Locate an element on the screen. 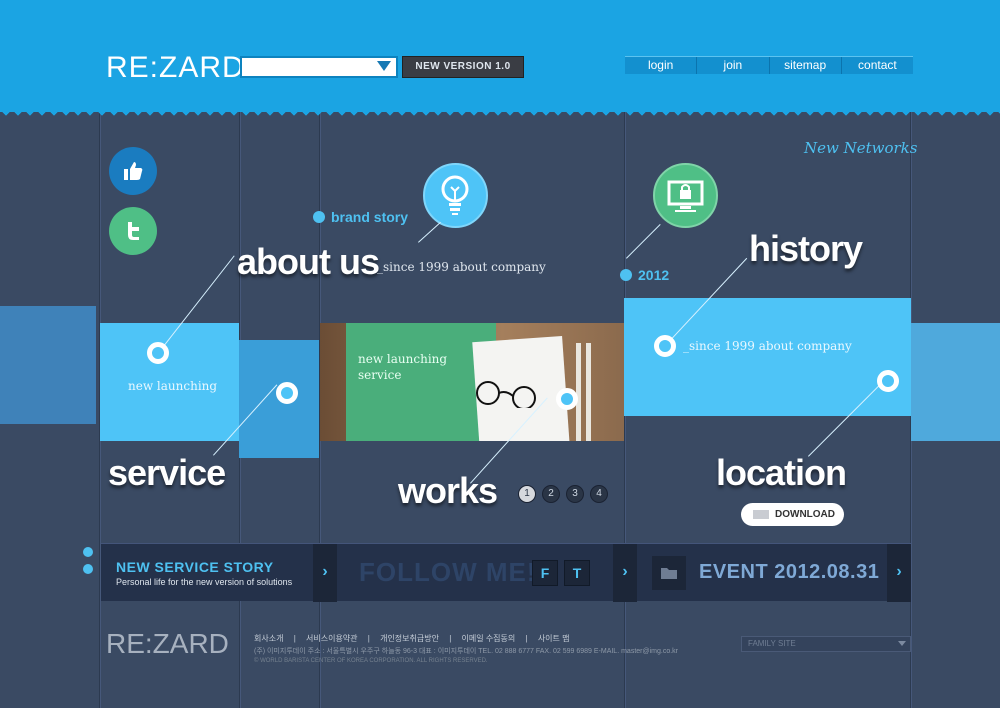  twitter-button is located at coordinates (133, 231).